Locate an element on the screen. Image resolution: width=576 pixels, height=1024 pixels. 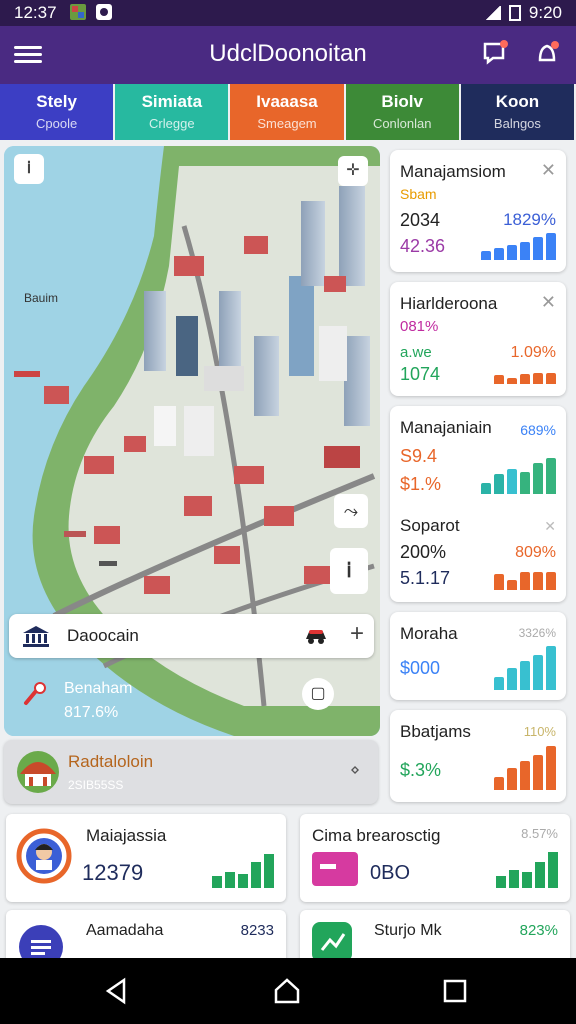
map-search-bar: Daoocain + is located at coordinates (191, 636).